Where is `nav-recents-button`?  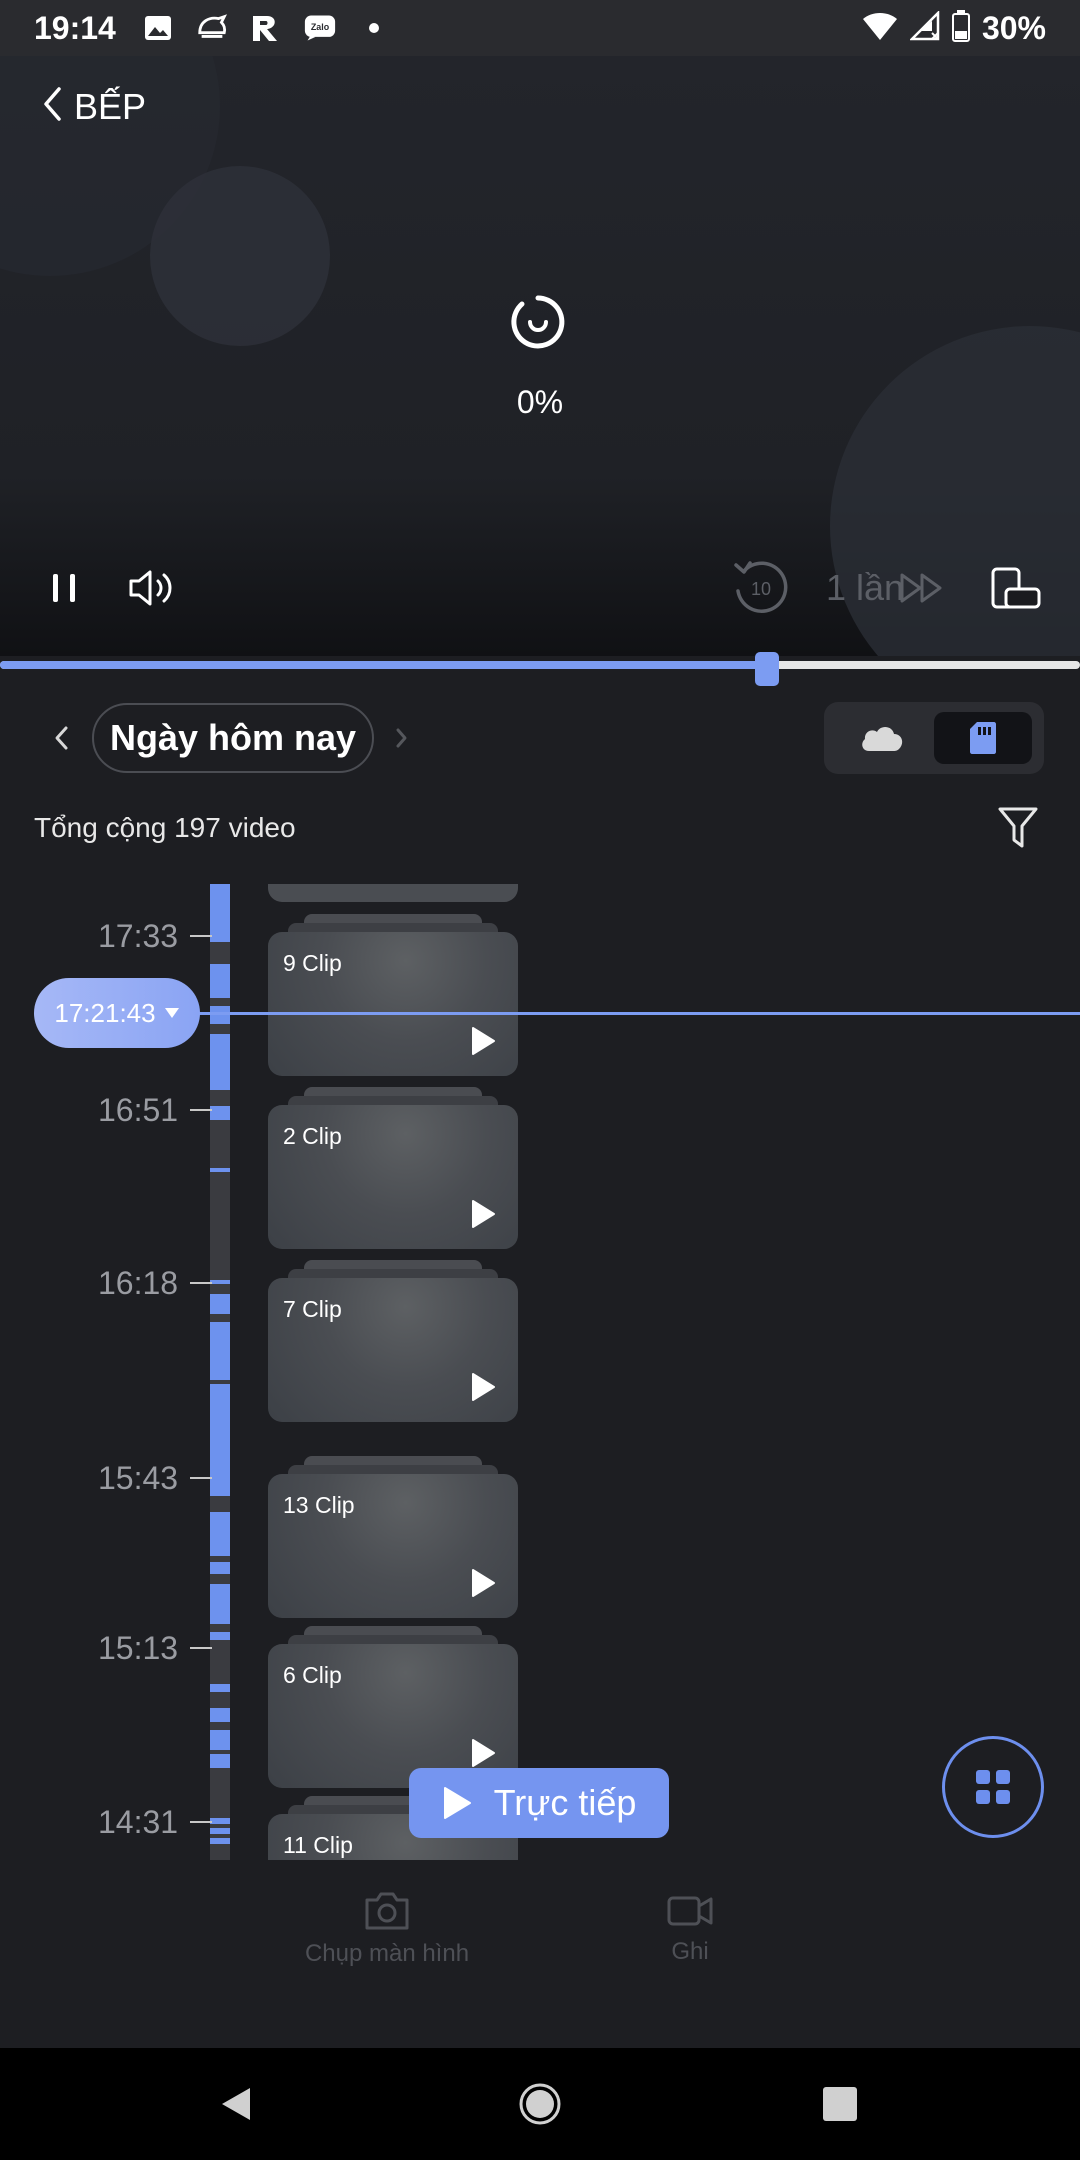
nav-recents-button is located at coordinates (840, 2104).